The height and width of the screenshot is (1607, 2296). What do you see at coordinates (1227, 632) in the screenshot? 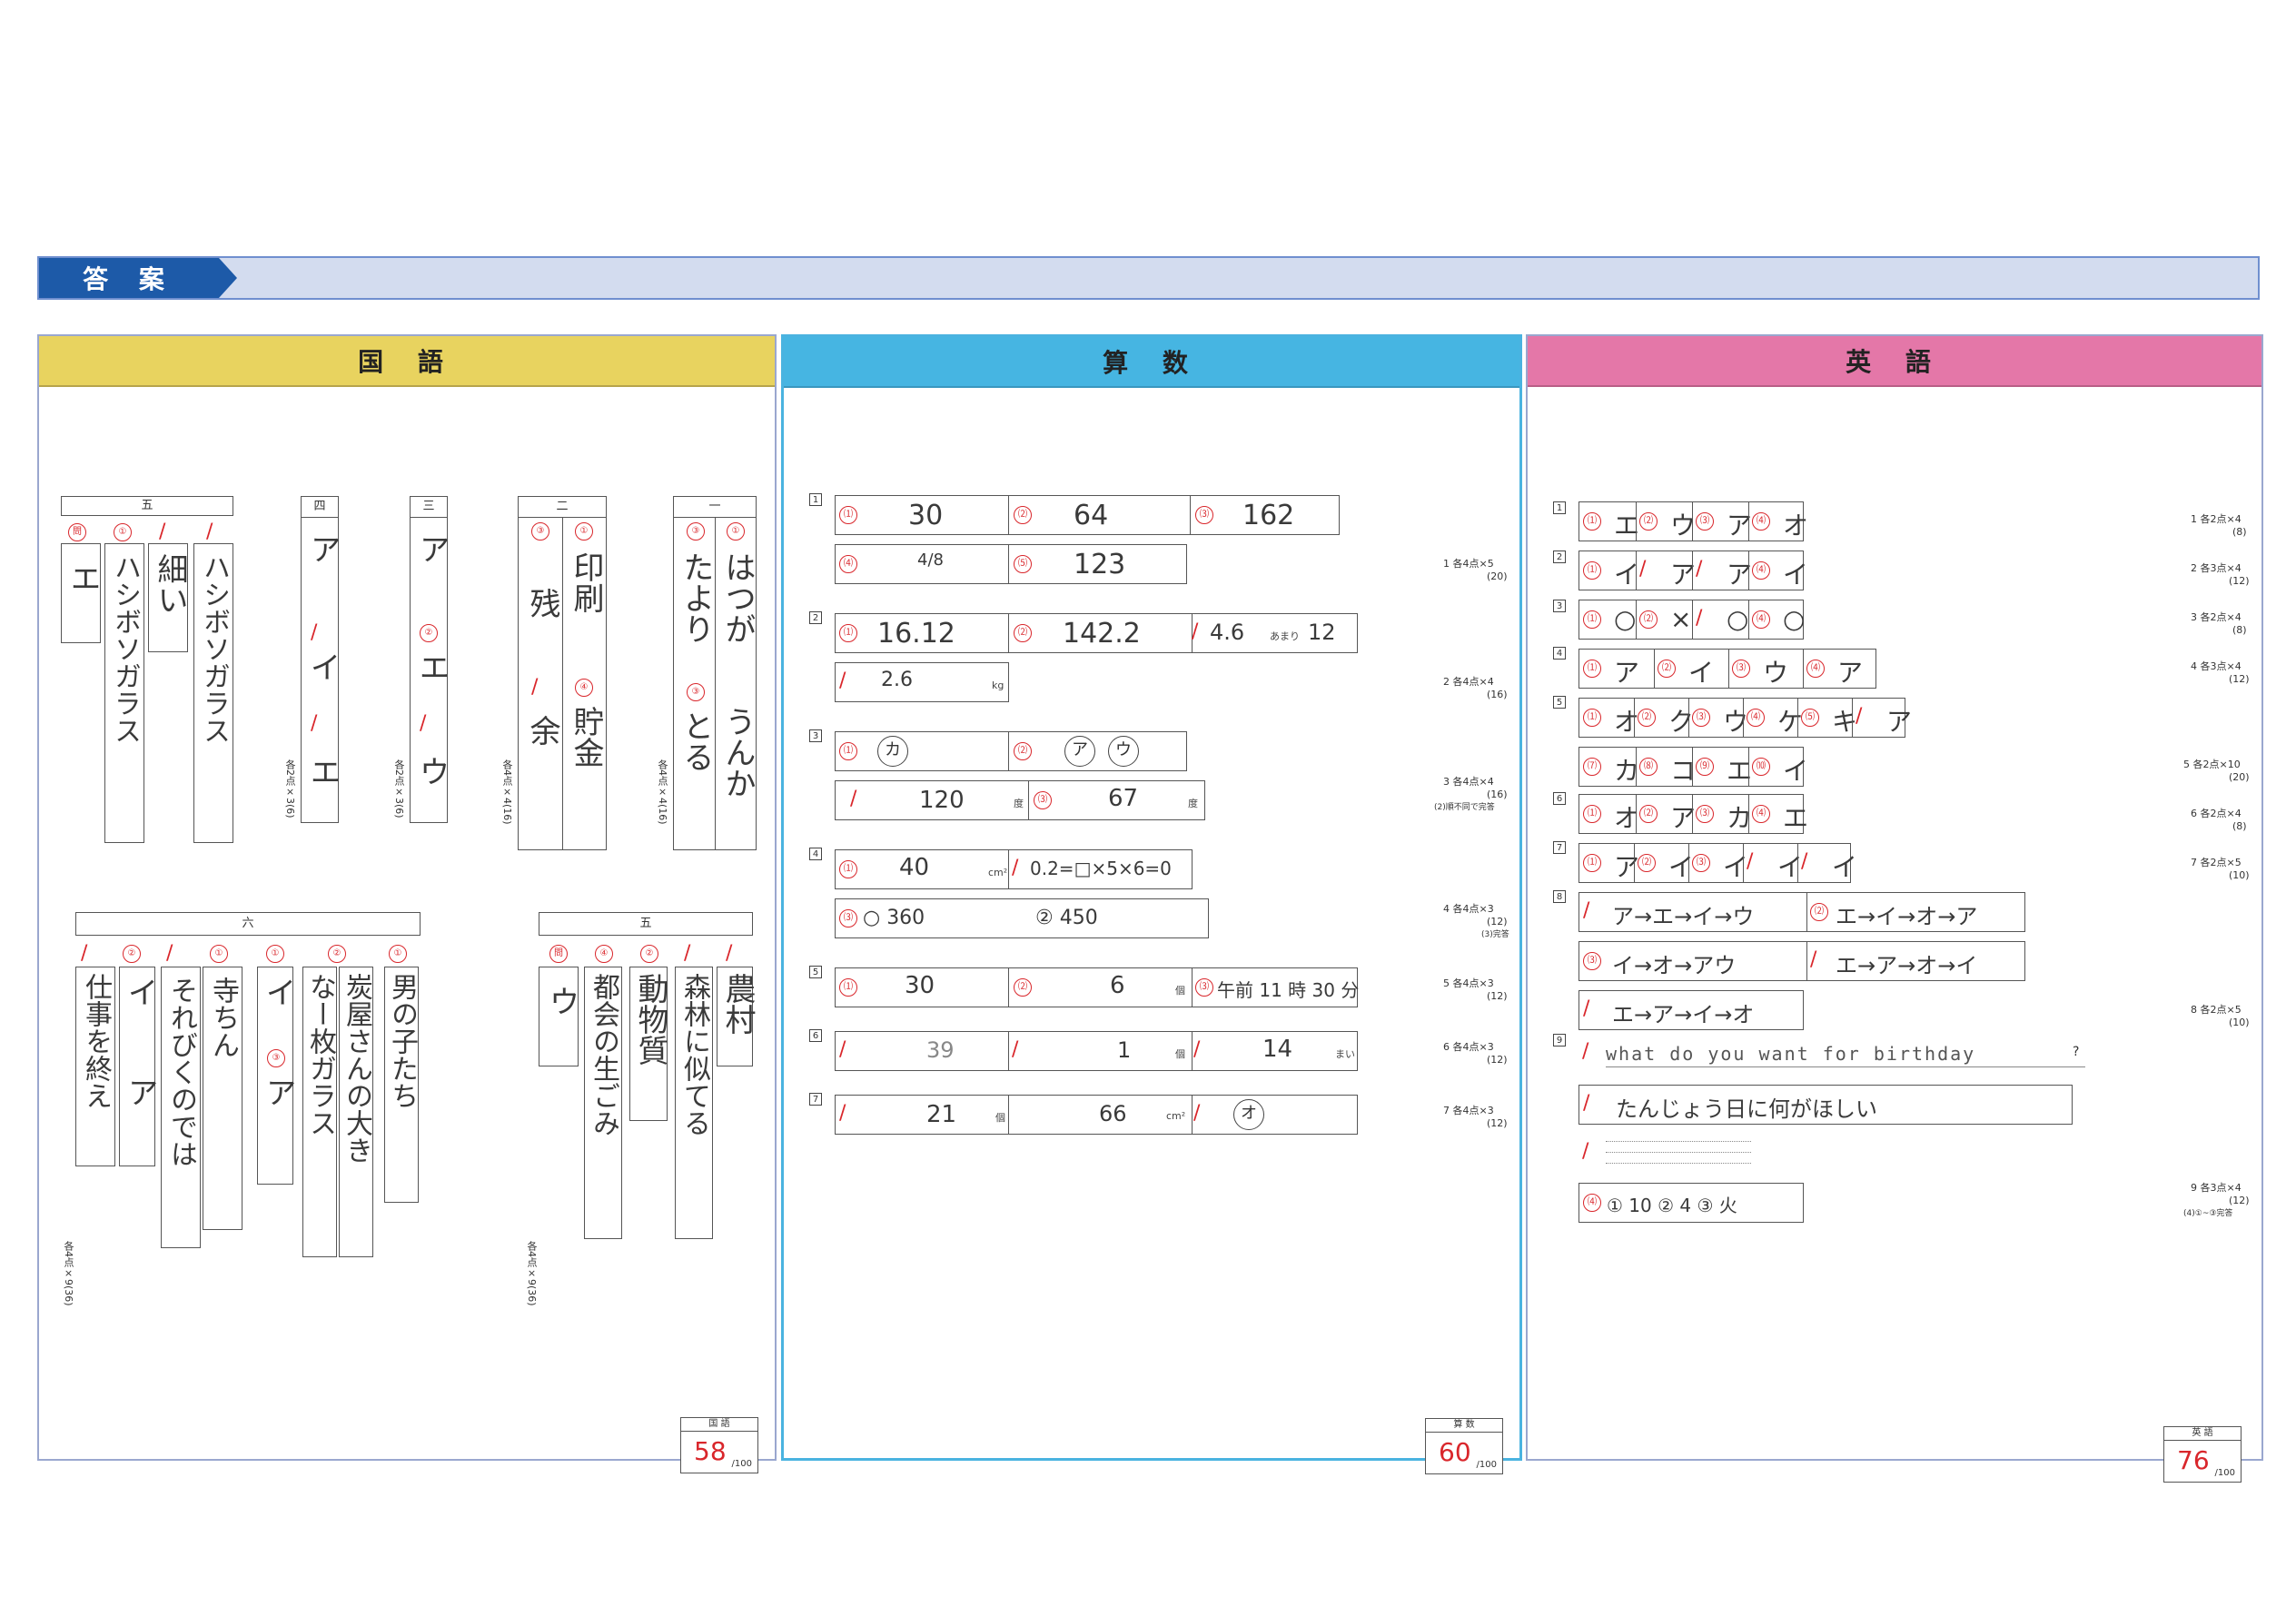
I see `sansu-q2-answer-3: 4.6` at bounding box center [1227, 632].